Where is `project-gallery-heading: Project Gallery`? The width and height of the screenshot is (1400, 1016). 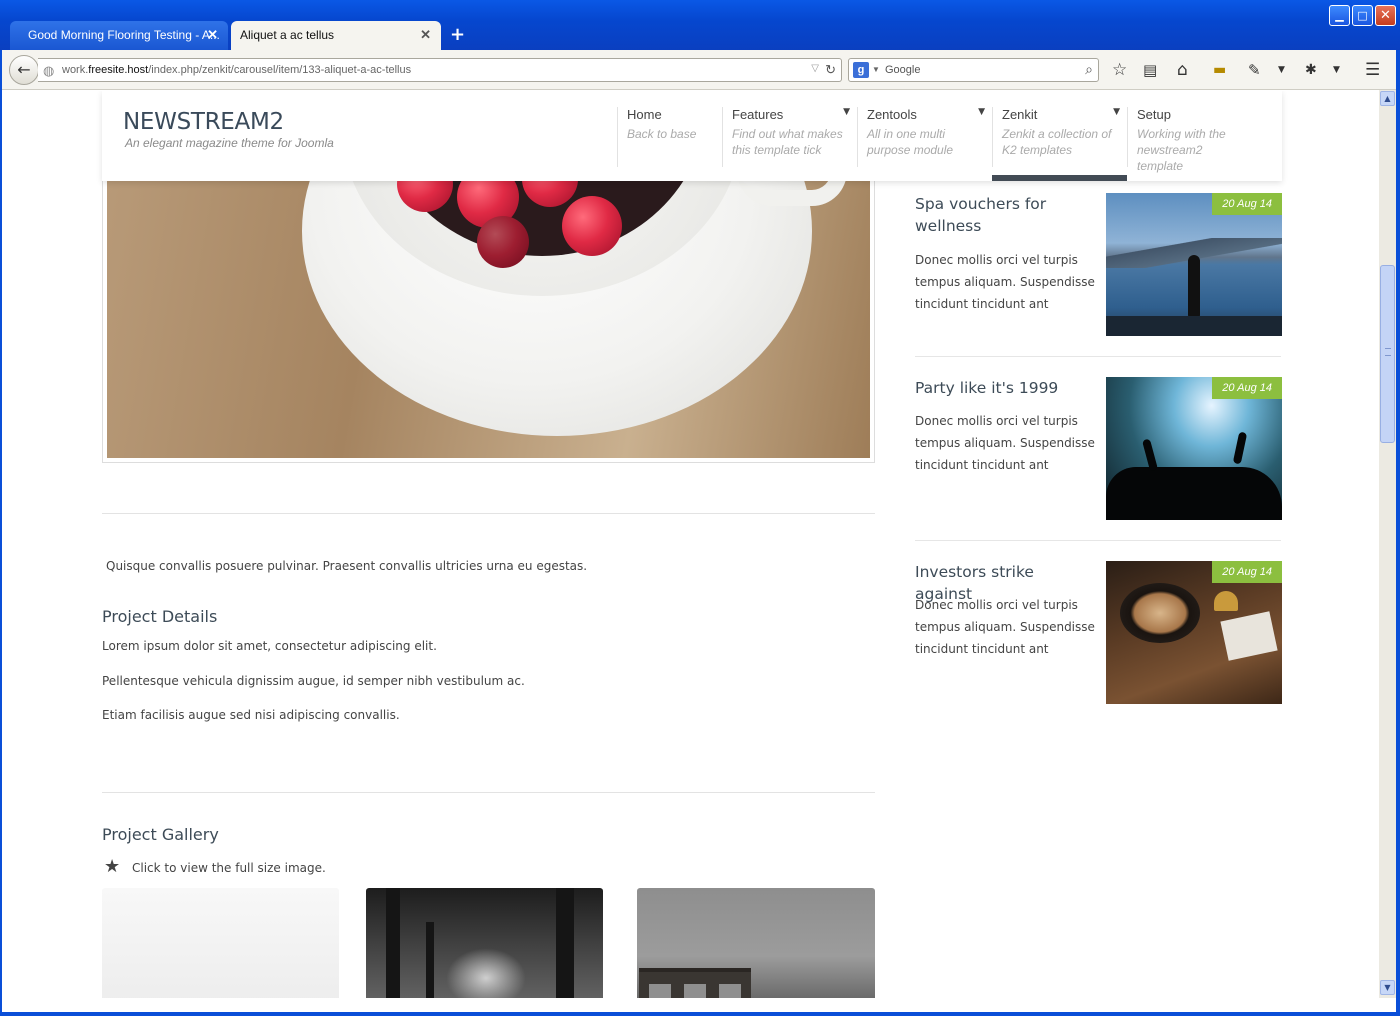
project-gallery-heading: Project Gallery is located at coordinates (160, 834).